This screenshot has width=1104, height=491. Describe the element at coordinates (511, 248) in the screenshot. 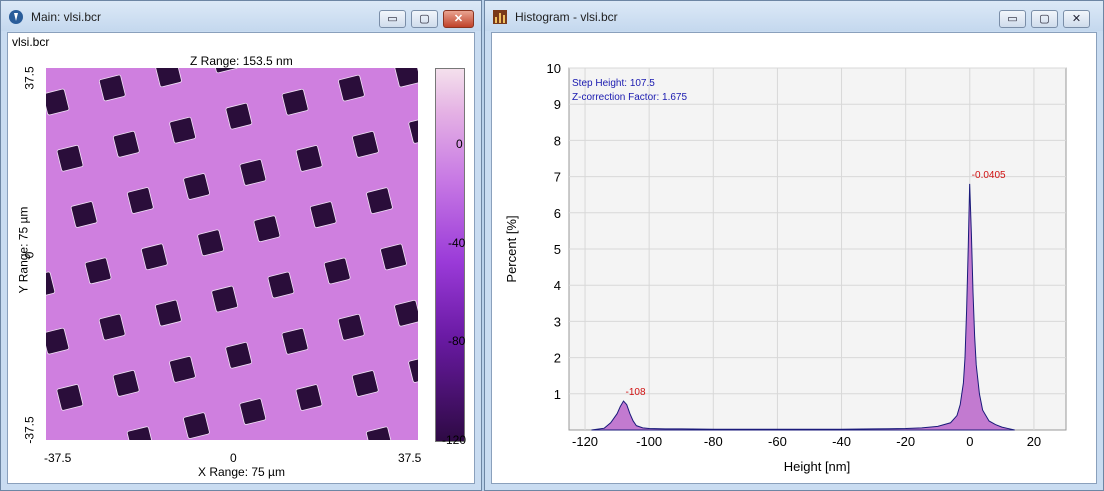

I see `y-axis-label: Percent [%]` at that location.